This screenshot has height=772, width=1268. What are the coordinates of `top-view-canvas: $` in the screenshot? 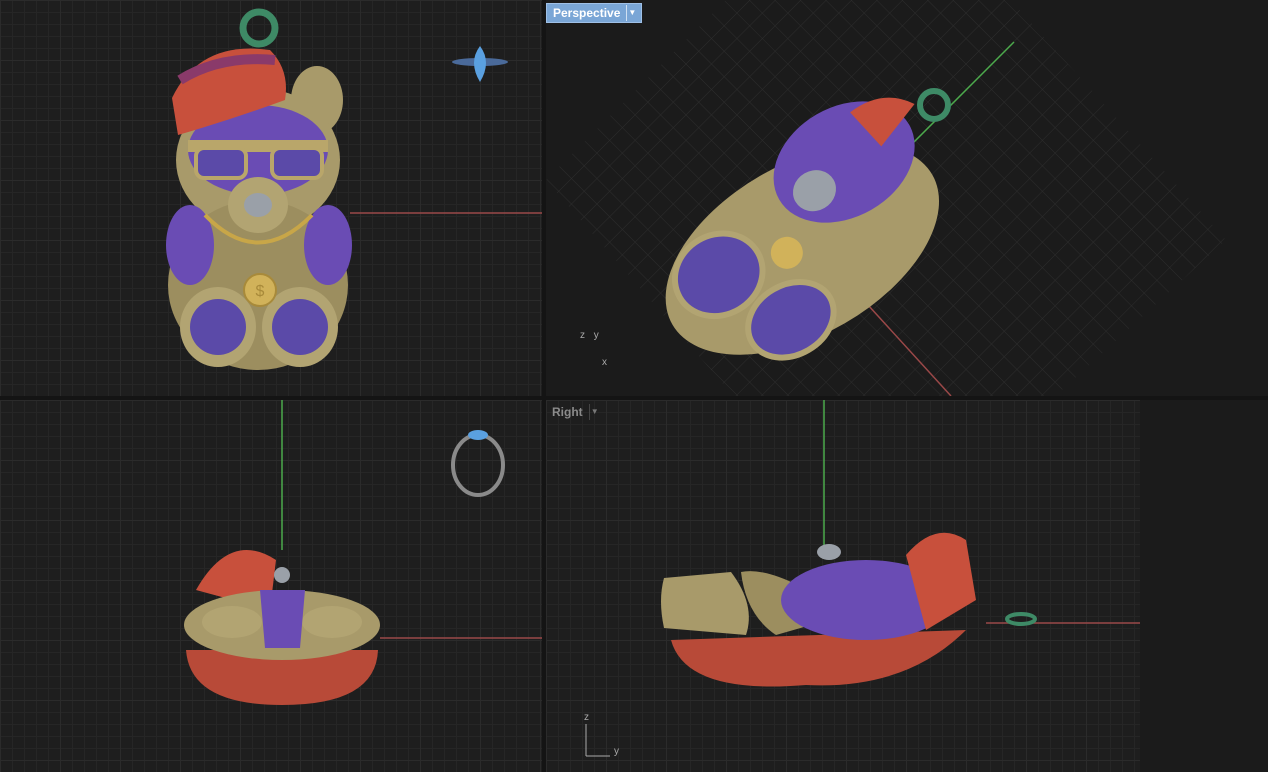 It's located at (354, 189).